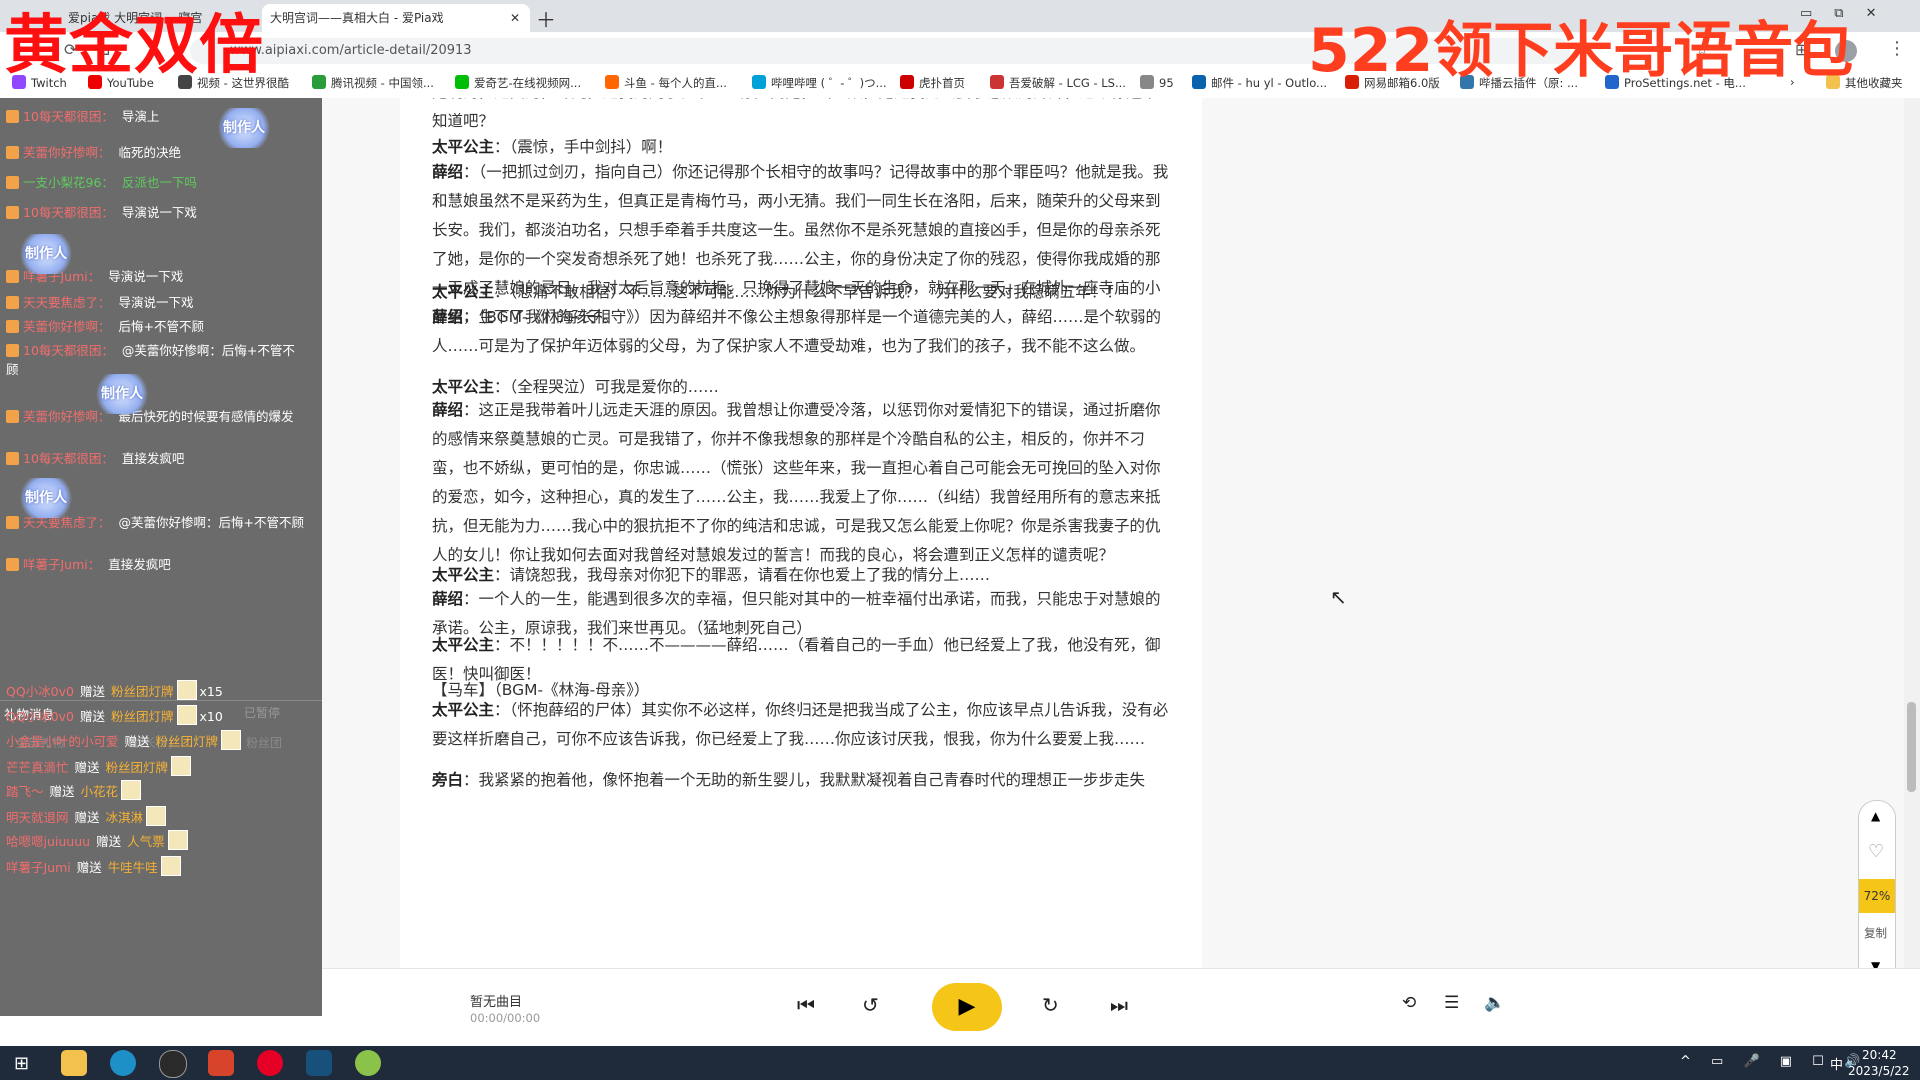 The width and height of the screenshot is (1920, 1080). Describe the element at coordinates (156, 301) in the screenshot. I see `chat-message: 天天要焦虑了： 导演说一下戏` at that location.